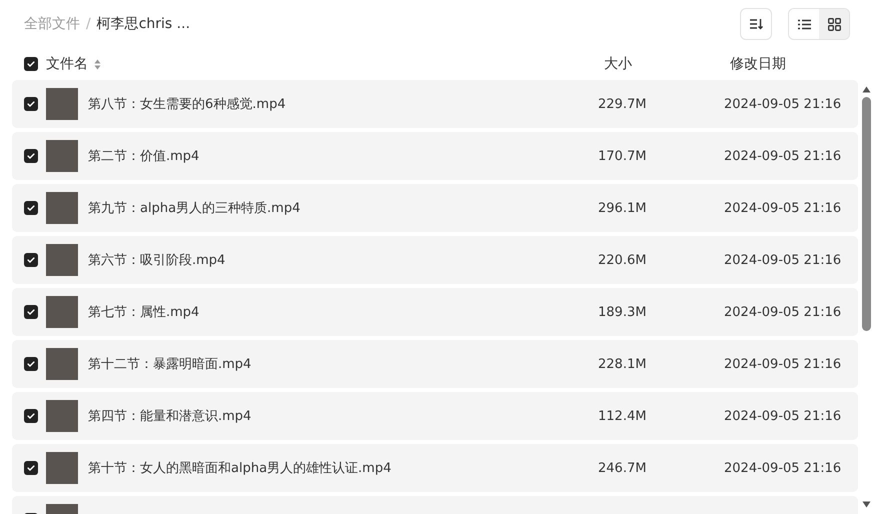 This screenshot has width=874, height=514. What do you see at coordinates (144, 312) in the screenshot?
I see `file-name: 第七节：属性.mp4` at bounding box center [144, 312].